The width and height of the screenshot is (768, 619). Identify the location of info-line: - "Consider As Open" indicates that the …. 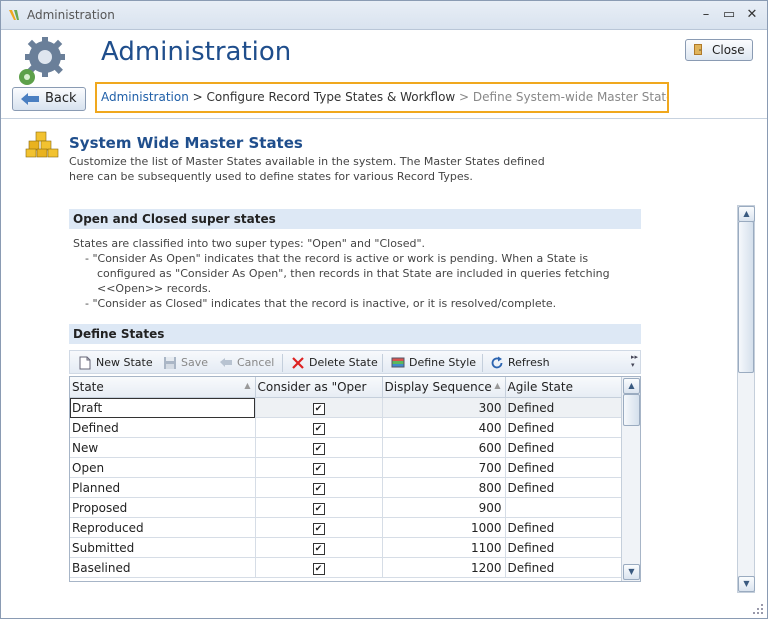
(337, 258).